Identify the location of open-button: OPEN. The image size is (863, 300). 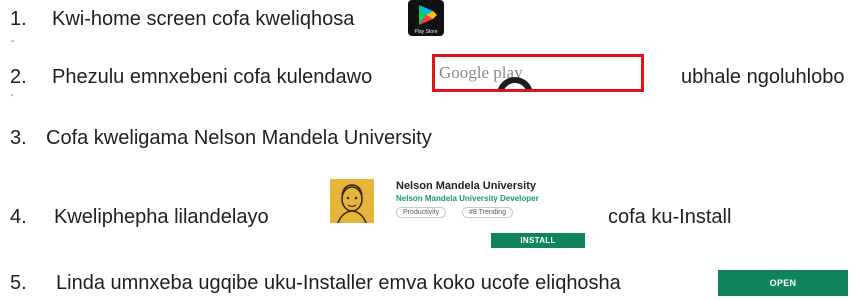
(783, 283).